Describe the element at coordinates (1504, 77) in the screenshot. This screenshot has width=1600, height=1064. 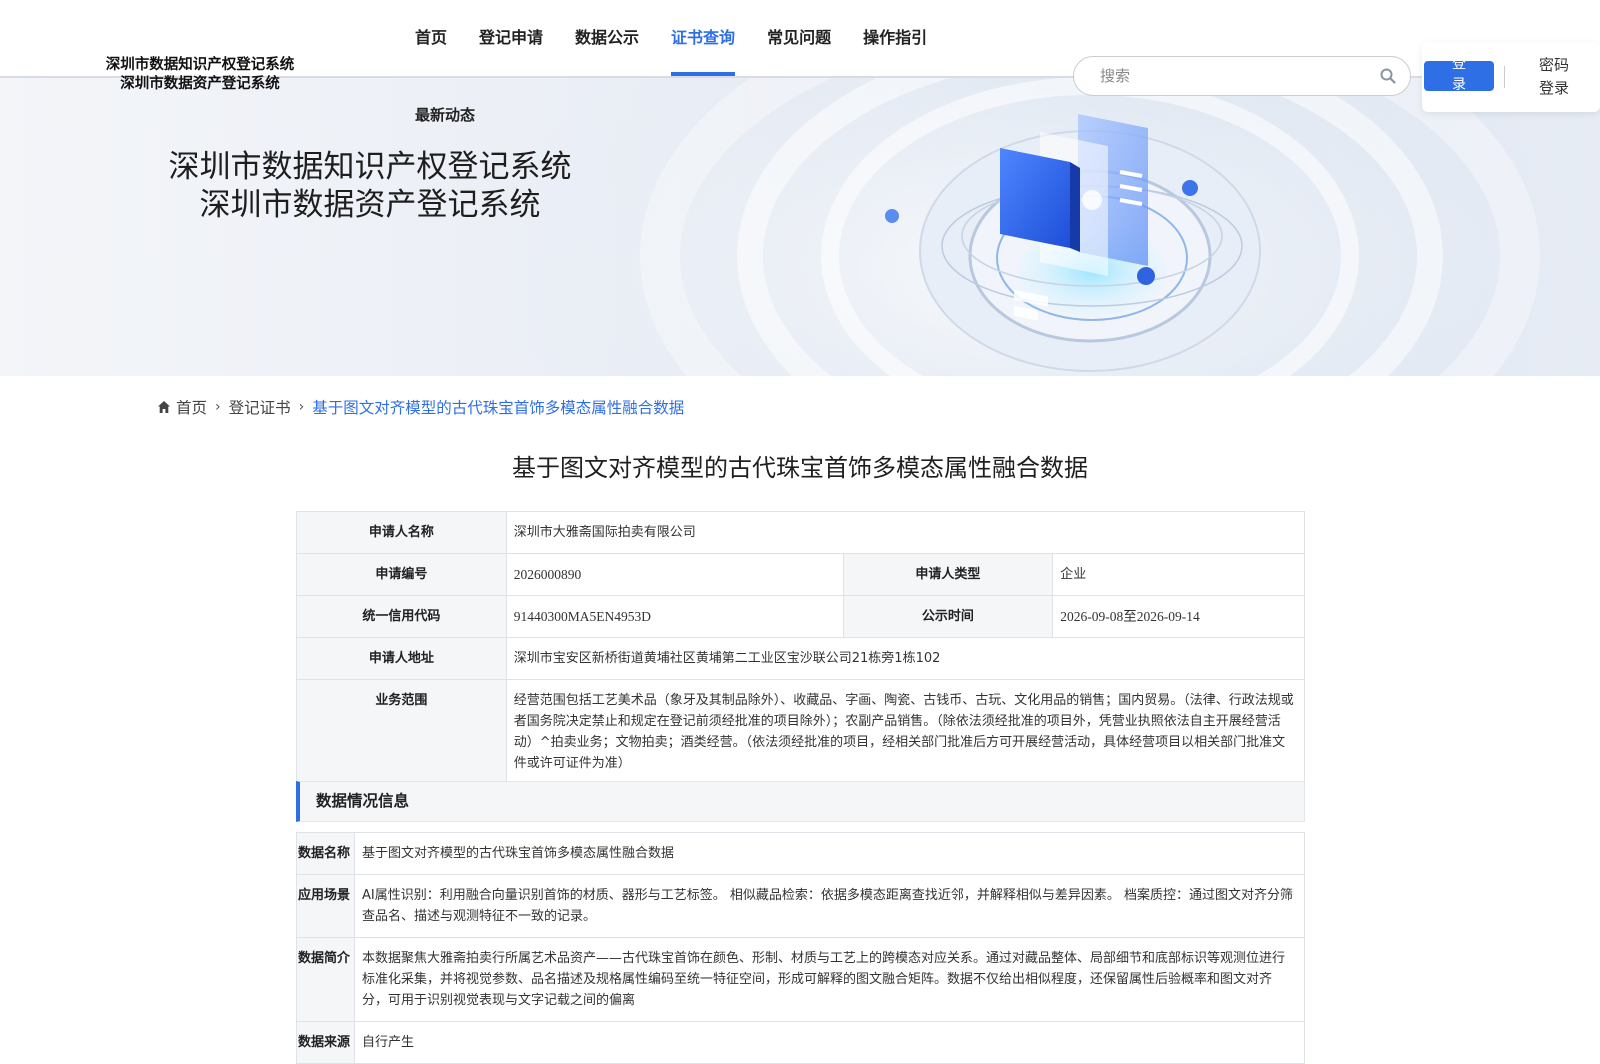
I see `login-divider` at that location.